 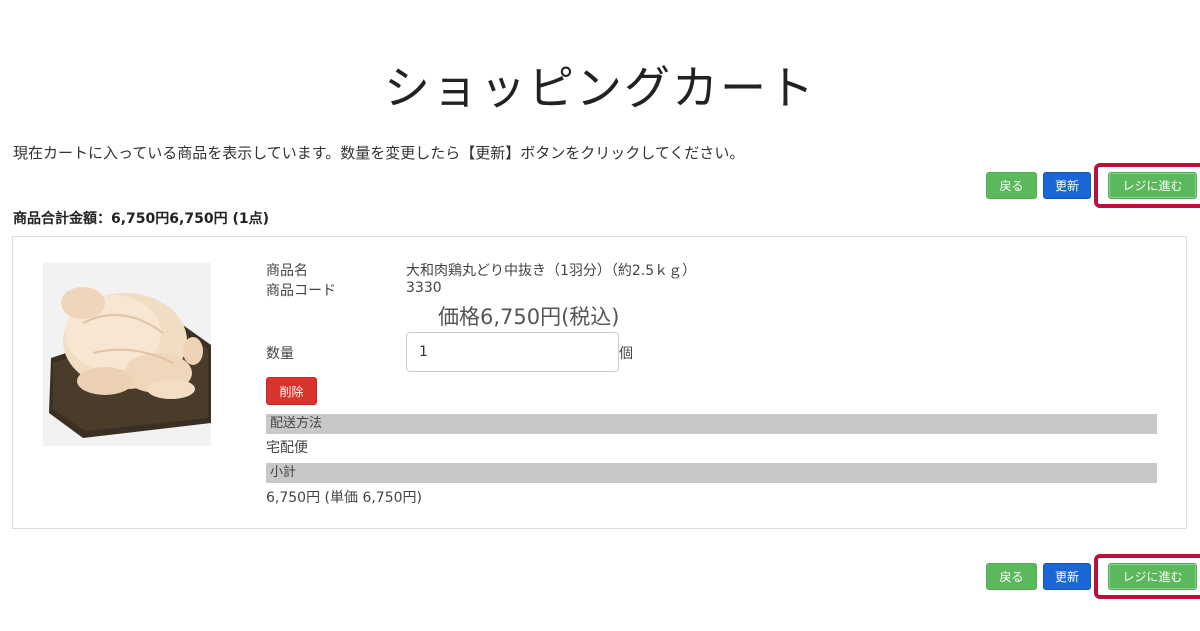 I want to click on product-code-value: 3330, so click(x=424, y=288).